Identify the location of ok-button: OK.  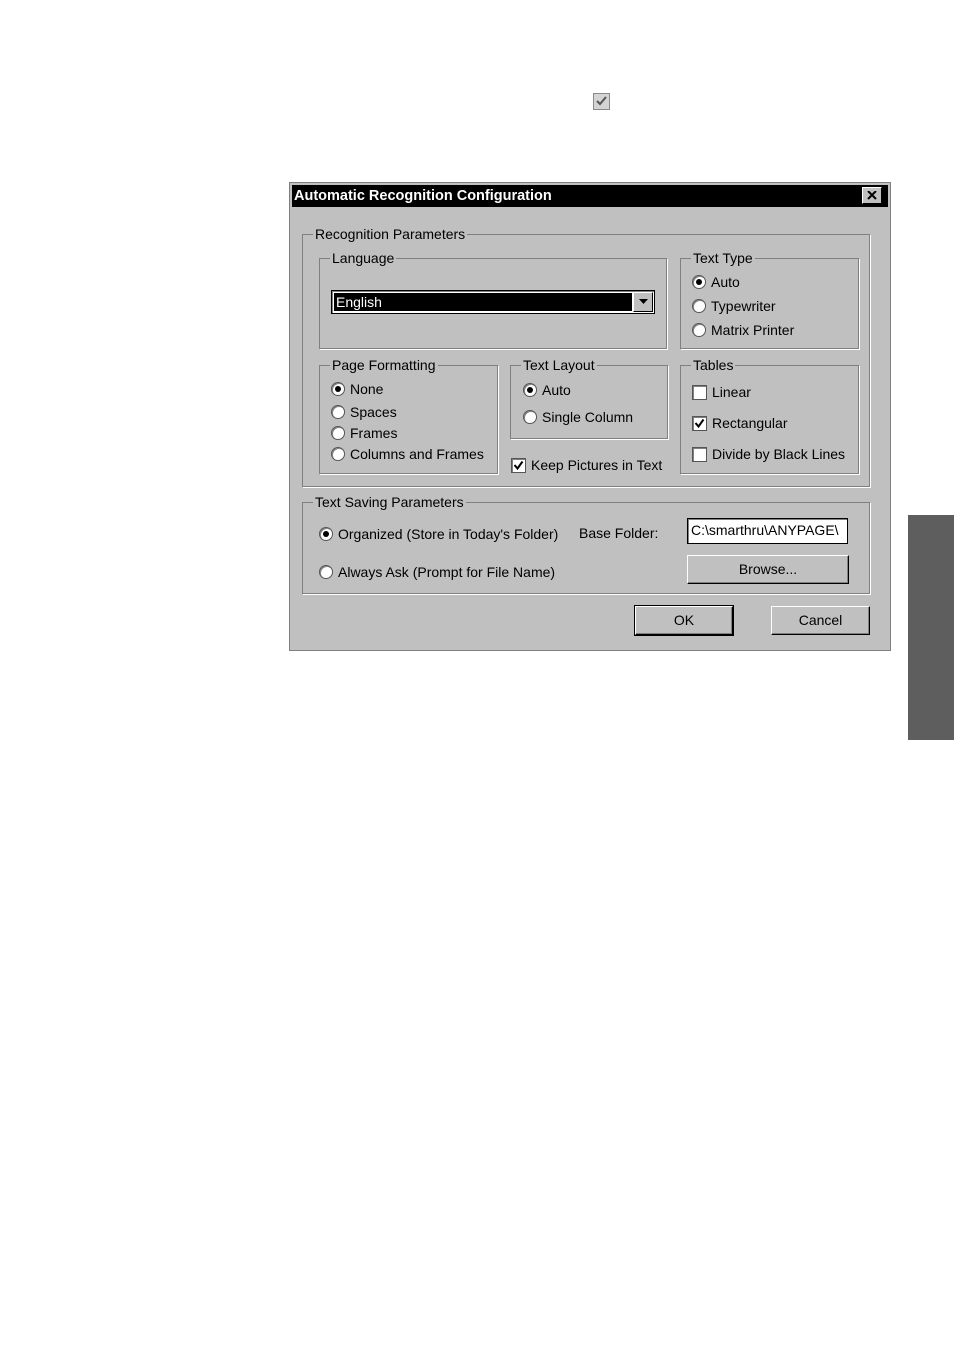
(684, 620).